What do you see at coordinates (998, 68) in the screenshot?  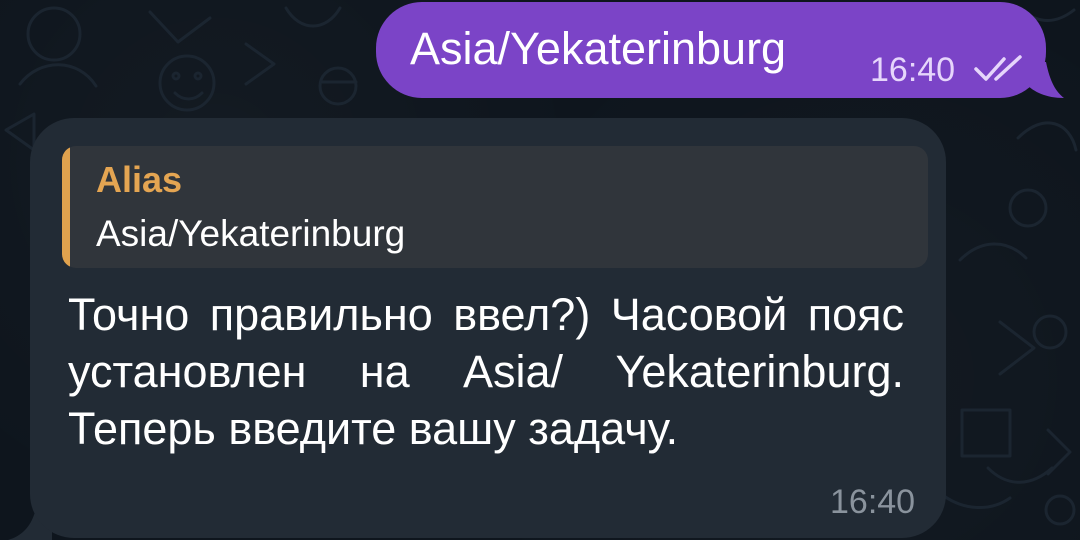 I see `double-check-icon` at bounding box center [998, 68].